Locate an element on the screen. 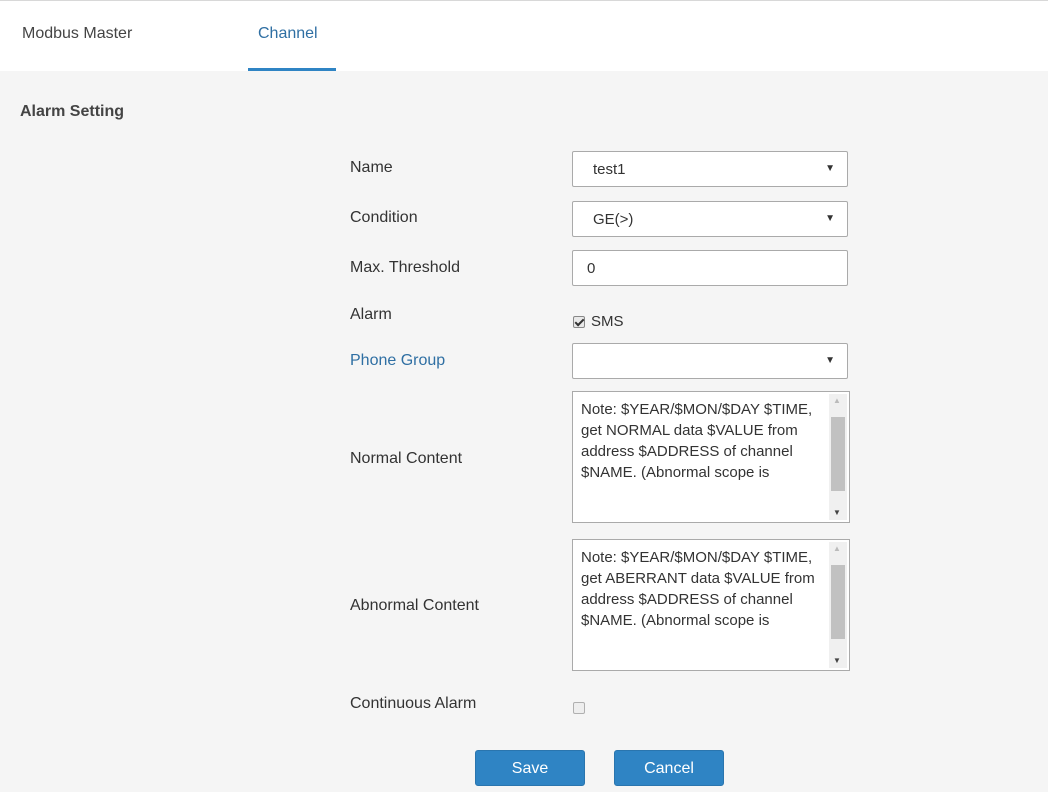 The height and width of the screenshot is (792, 1048). phone-group-link: Phone Group is located at coordinates (397, 361).